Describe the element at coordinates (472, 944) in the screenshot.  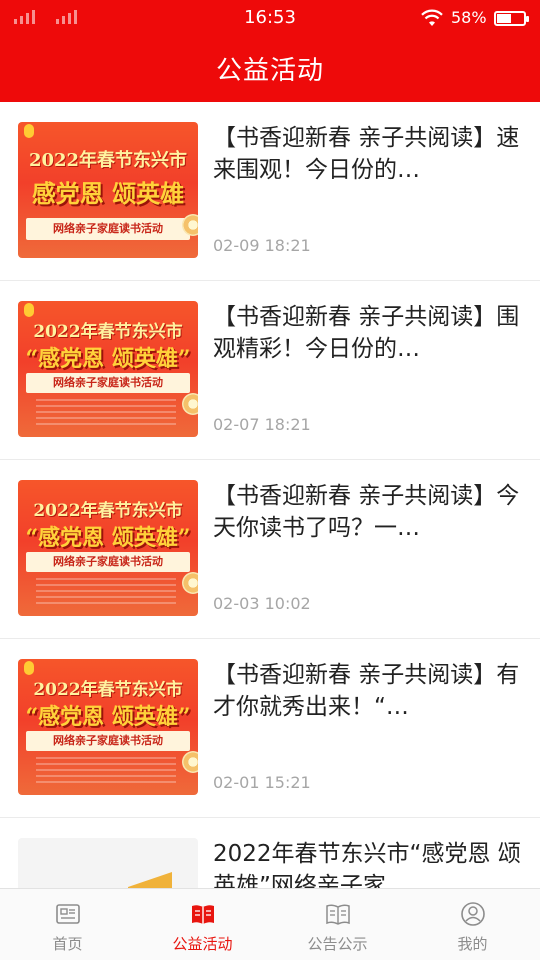
I see `tab-label: 我的` at that location.